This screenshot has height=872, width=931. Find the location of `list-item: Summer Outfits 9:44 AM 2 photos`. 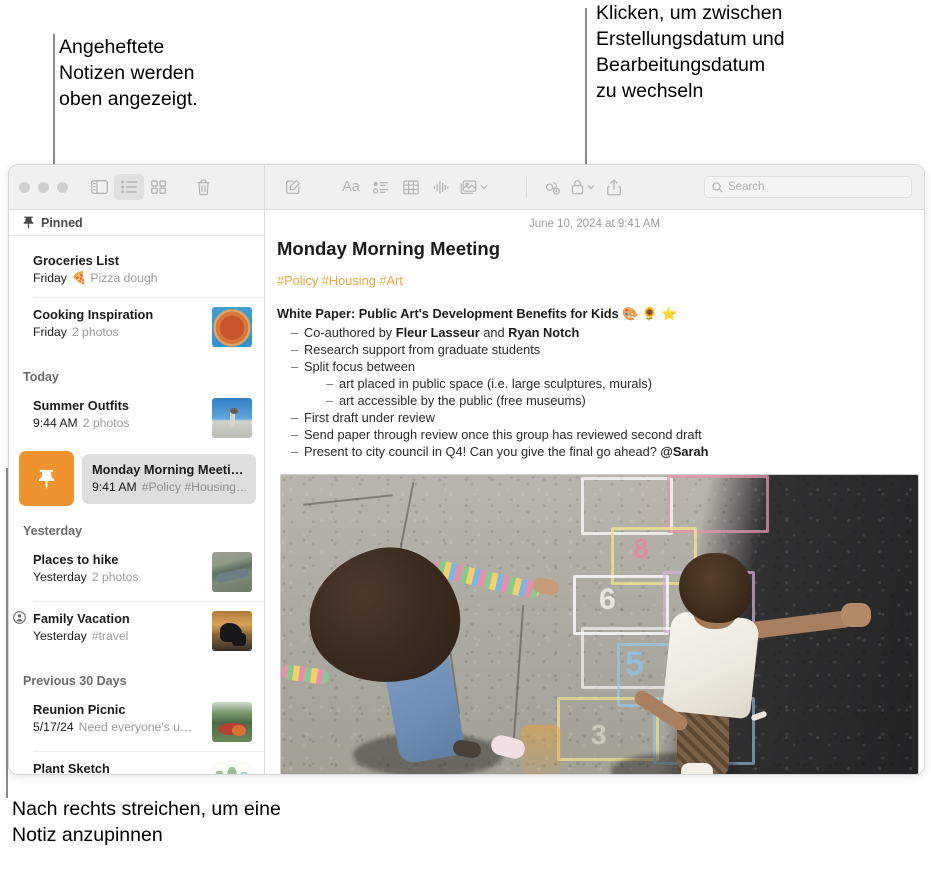

list-item: Summer Outfits 9:44 AM 2 photos is located at coordinates (148, 418).